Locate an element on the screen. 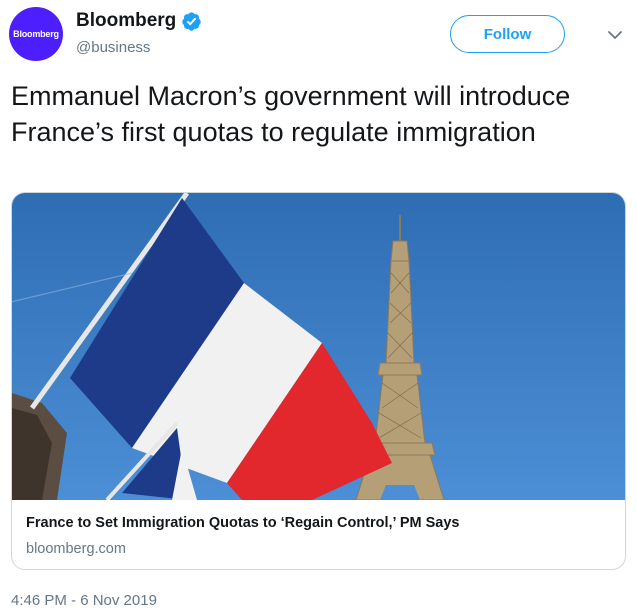  display-name: Bloomberg is located at coordinates (126, 21).